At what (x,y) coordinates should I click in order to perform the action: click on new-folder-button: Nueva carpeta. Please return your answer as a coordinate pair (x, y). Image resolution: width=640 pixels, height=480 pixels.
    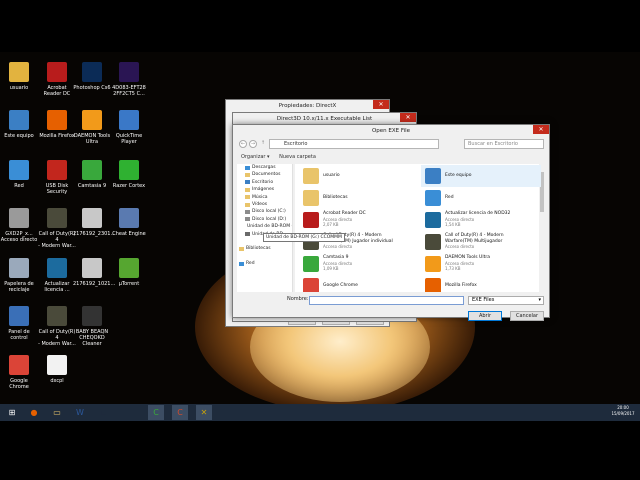
    Looking at the image, I should click on (297, 157).